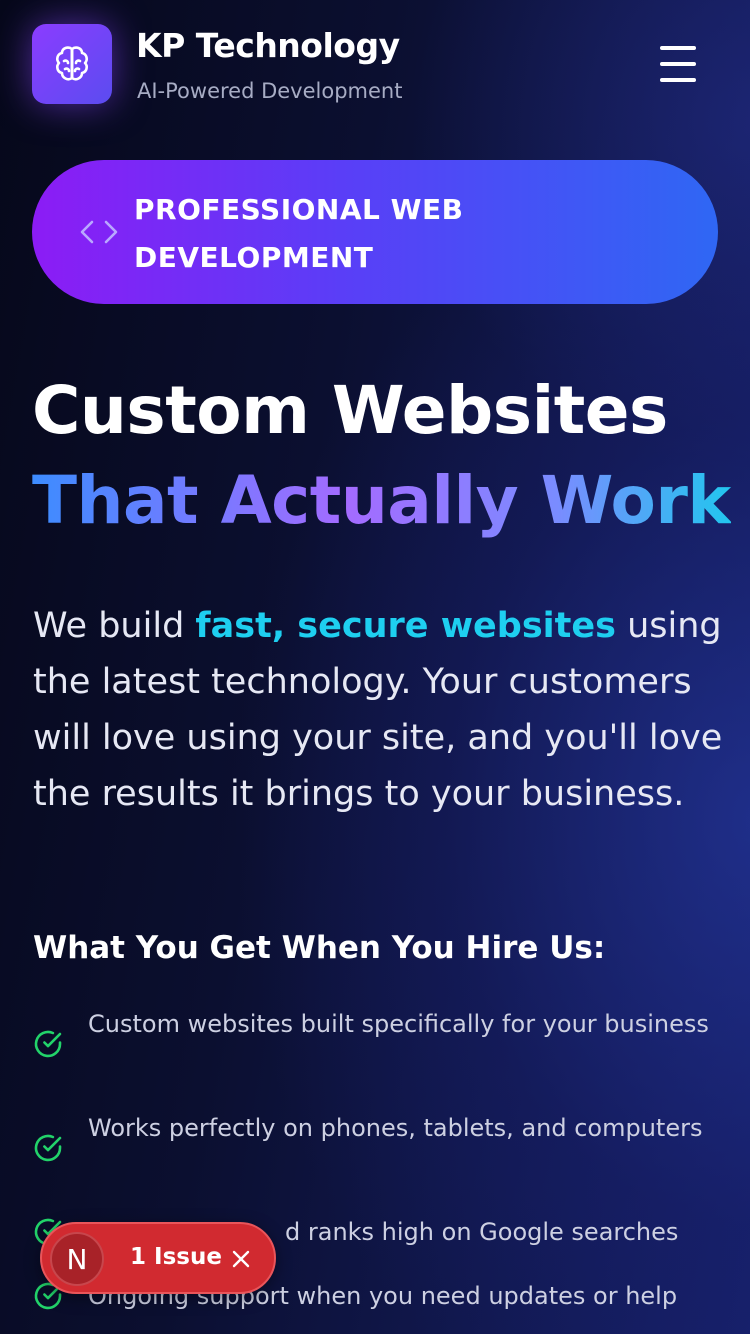 The height and width of the screenshot is (1334, 750). I want to click on headline-line-1: Custom Websites, so click(350, 410).